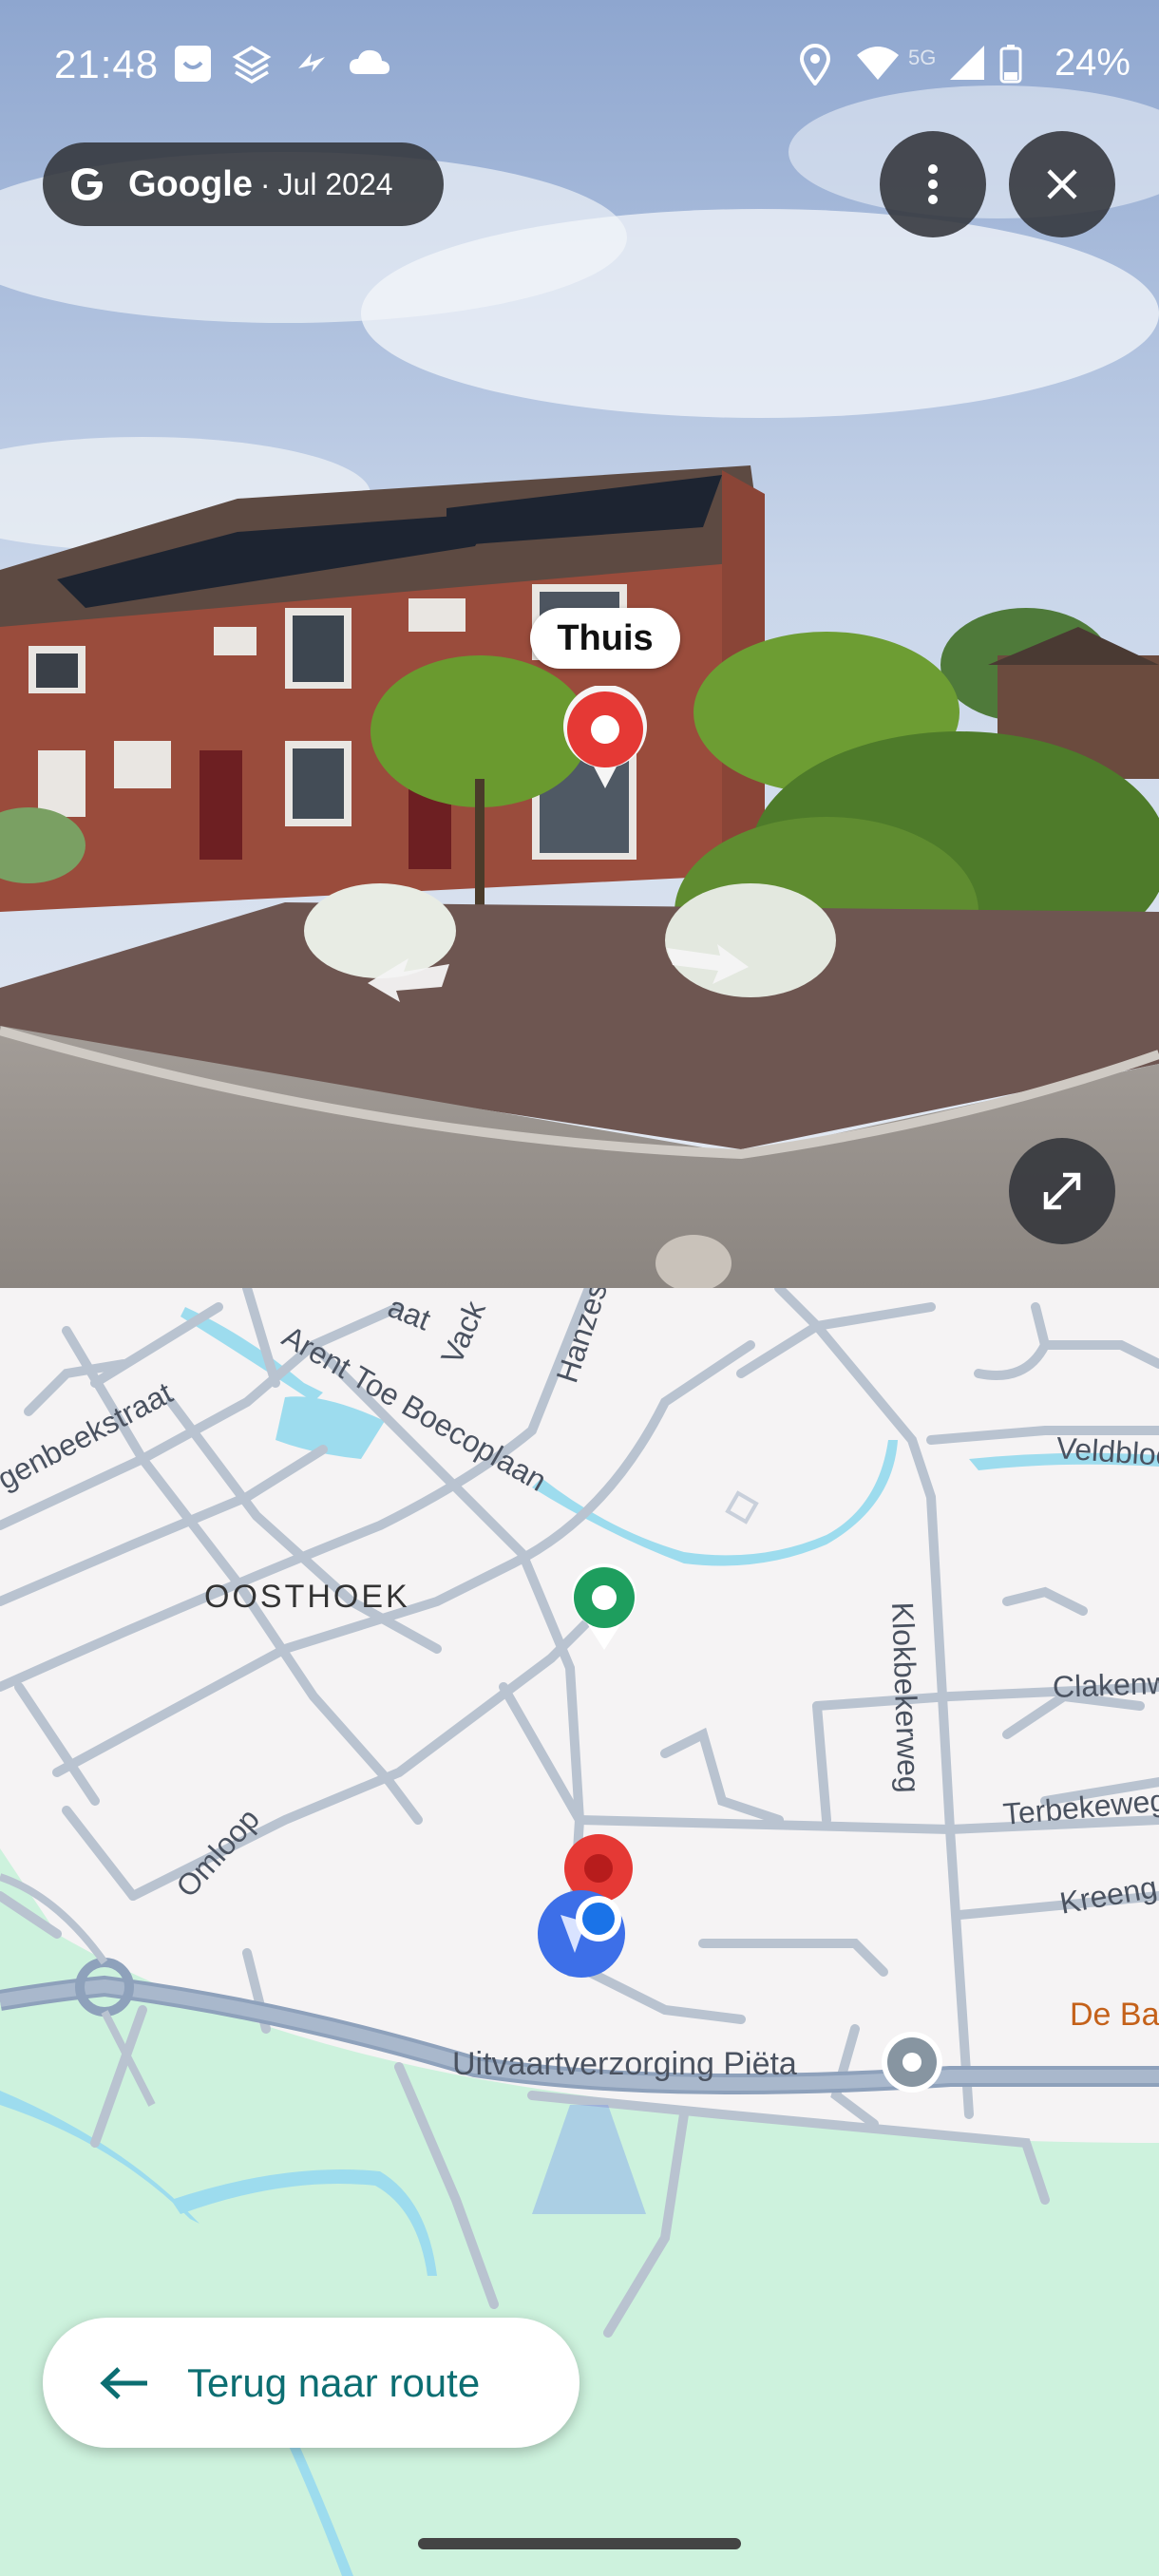 The height and width of the screenshot is (2576, 1159). Describe the element at coordinates (408, 978) in the screenshot. I see `nav-arrow-left-icon` at that location.